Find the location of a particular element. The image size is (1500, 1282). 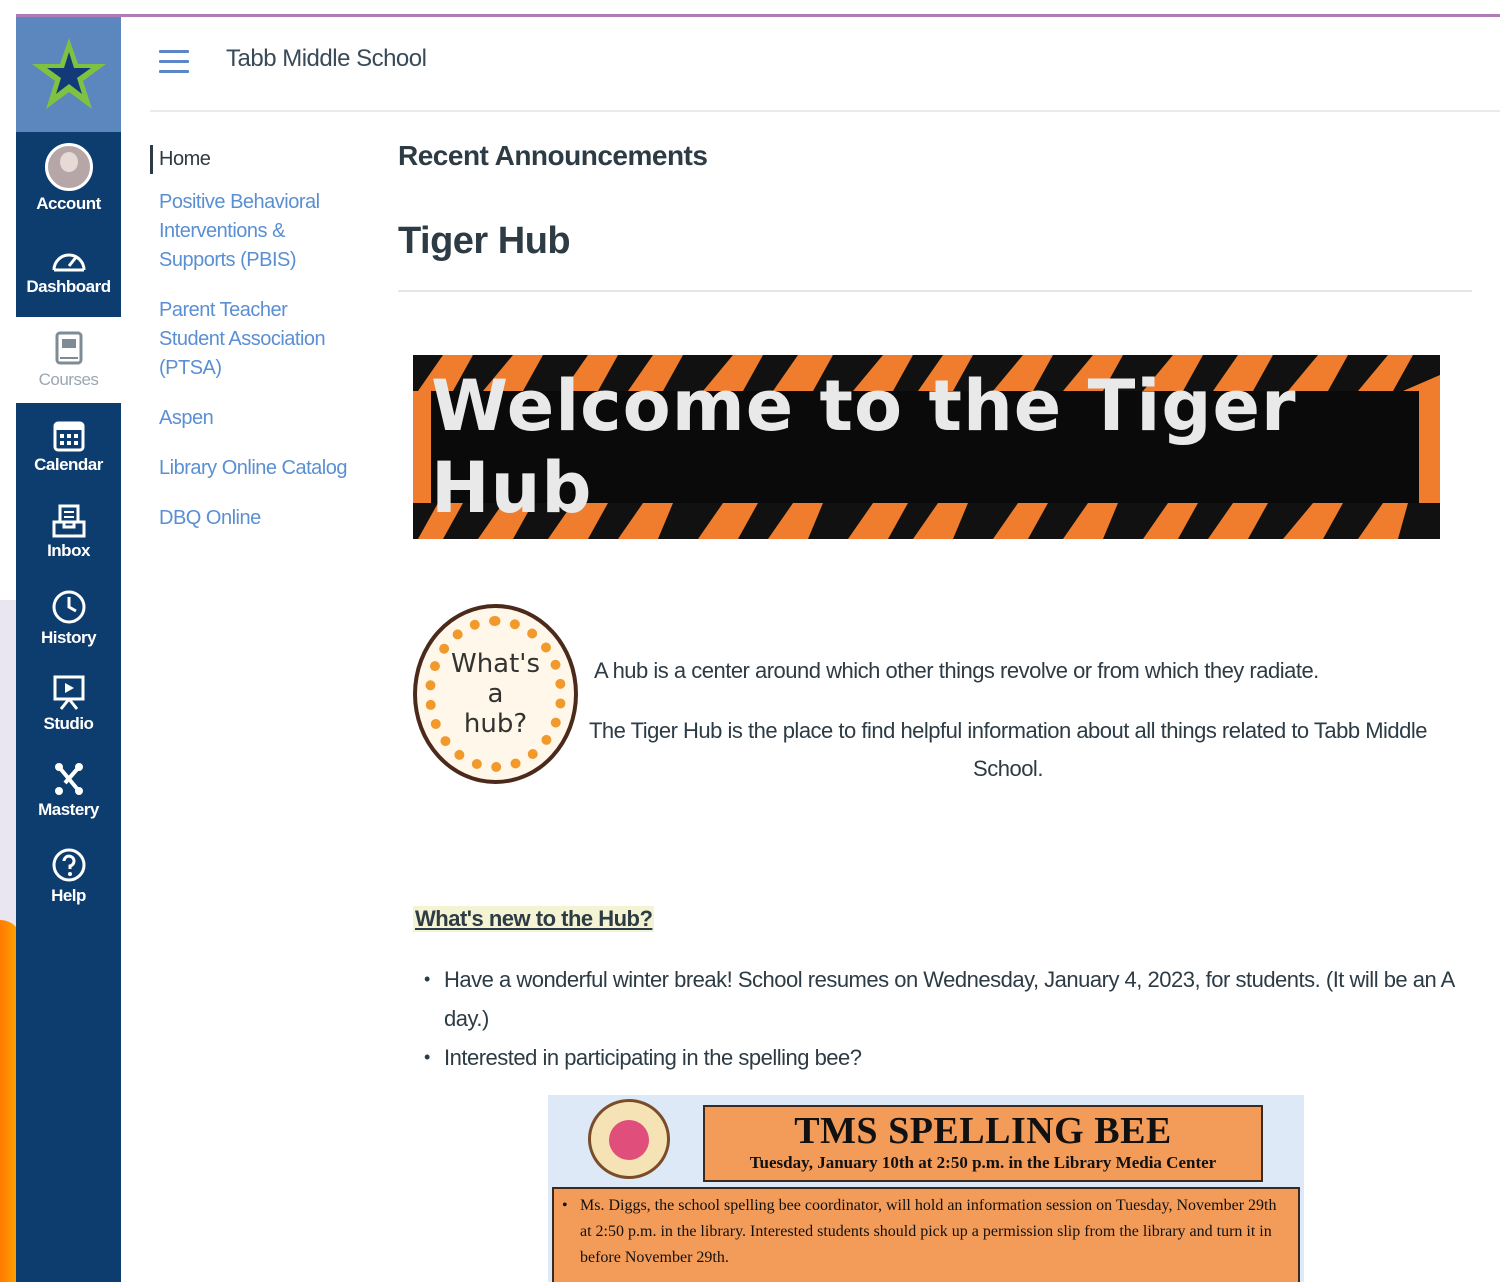

nav-calendar: Calendar is located at coordinates (68, 446).